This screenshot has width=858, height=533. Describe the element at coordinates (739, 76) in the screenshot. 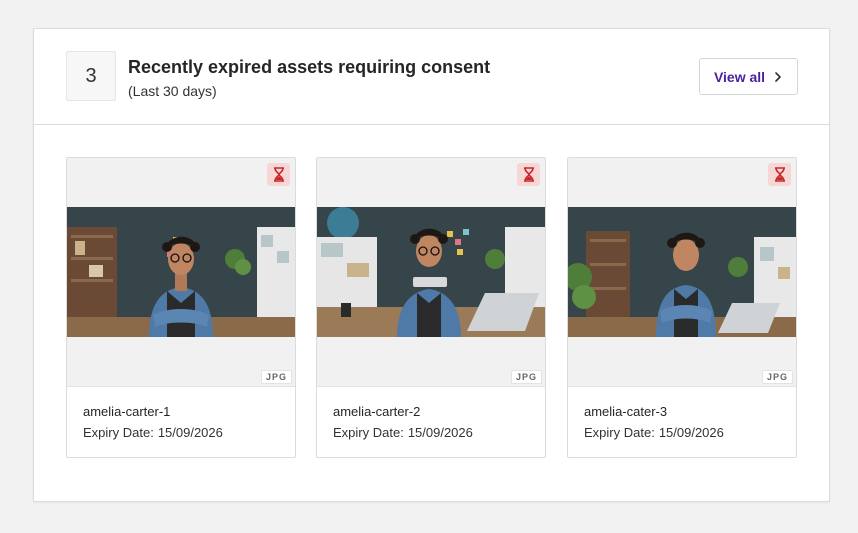

I see `view-all-label: View all` at that location.